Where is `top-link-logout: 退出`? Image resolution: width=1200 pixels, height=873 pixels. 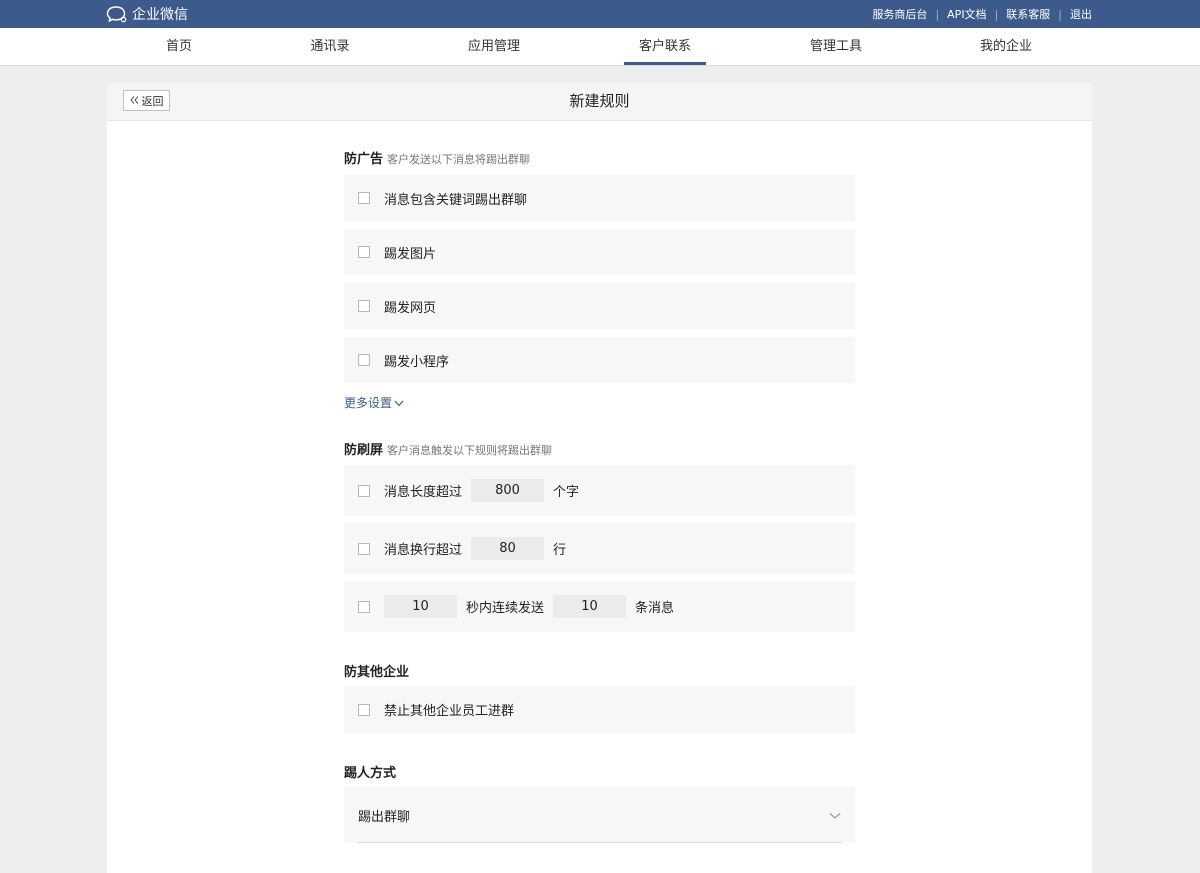 top-link-logout: 退出 is located at coordinates (1081, 14).